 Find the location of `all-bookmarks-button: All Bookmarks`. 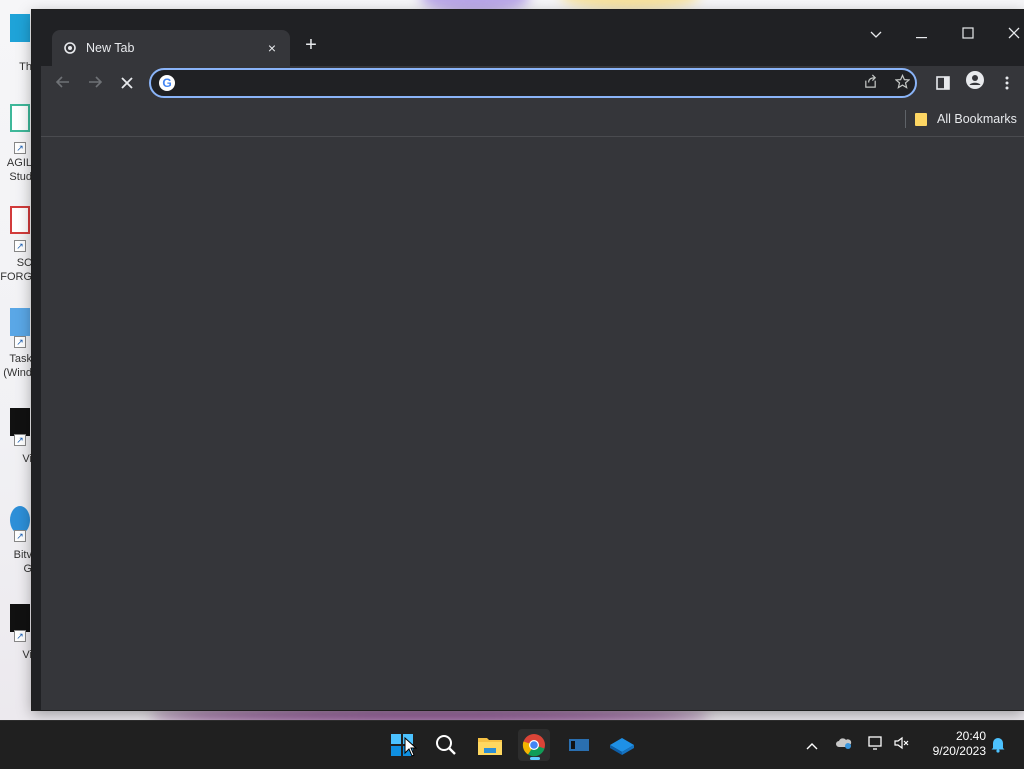

all-bookmarks-button: All Bookmarks is located at coordinates (966, 119).